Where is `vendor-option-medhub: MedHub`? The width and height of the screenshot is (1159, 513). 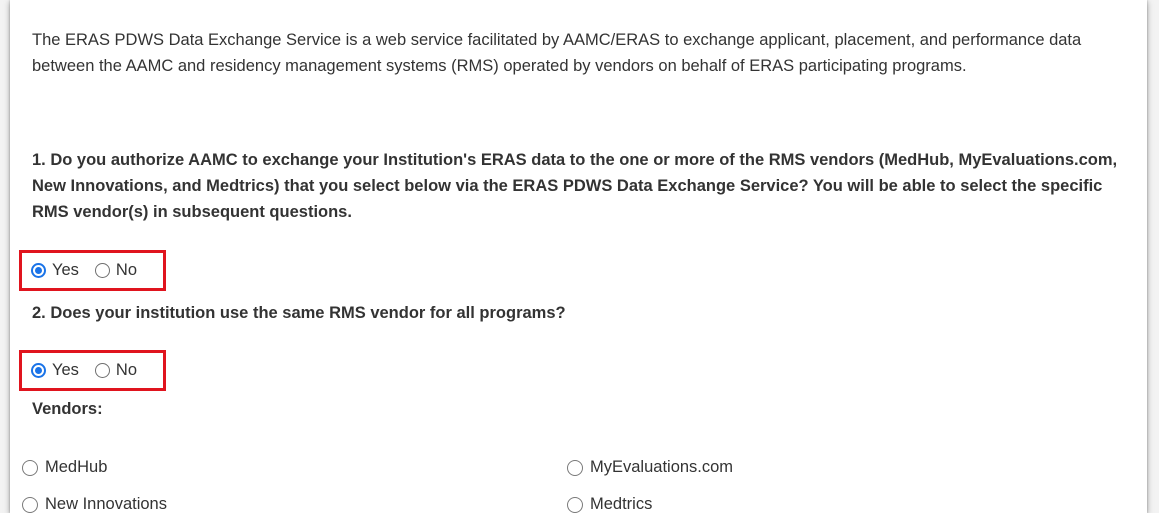
vendor-option-medhub: MedHub is located at coordinates (64, 467).